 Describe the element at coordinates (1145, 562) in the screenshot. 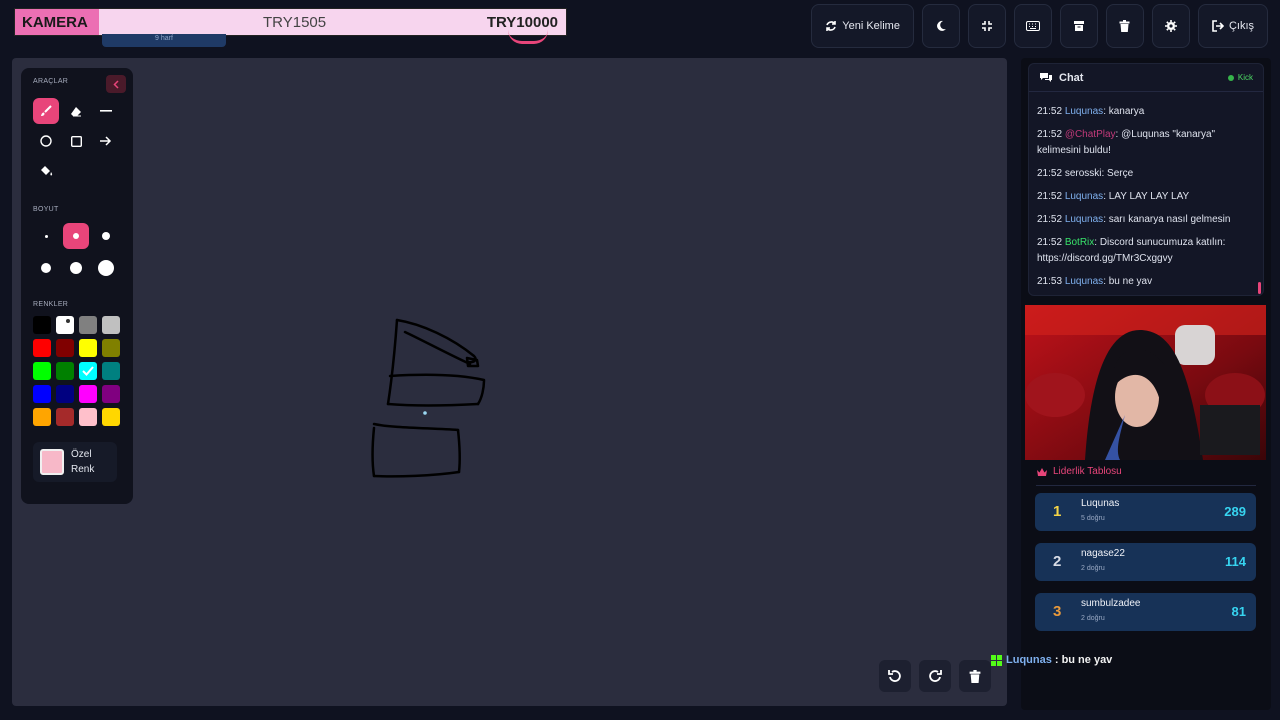

I see `leaderboard-row: 2 nagase22 2 doğru 114` at that location.